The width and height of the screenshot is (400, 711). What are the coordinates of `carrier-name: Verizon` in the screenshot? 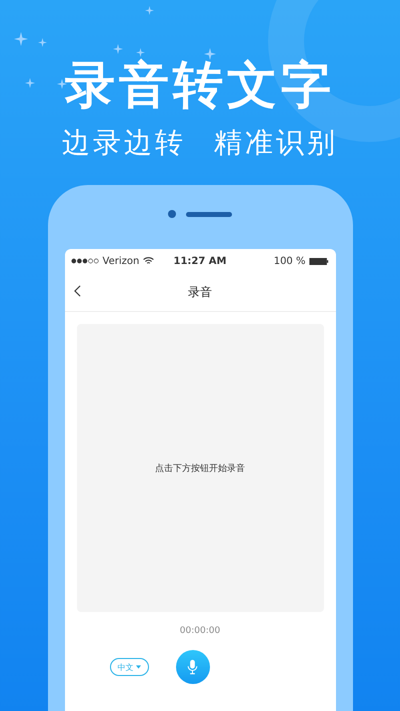 It's located at (121, 261).